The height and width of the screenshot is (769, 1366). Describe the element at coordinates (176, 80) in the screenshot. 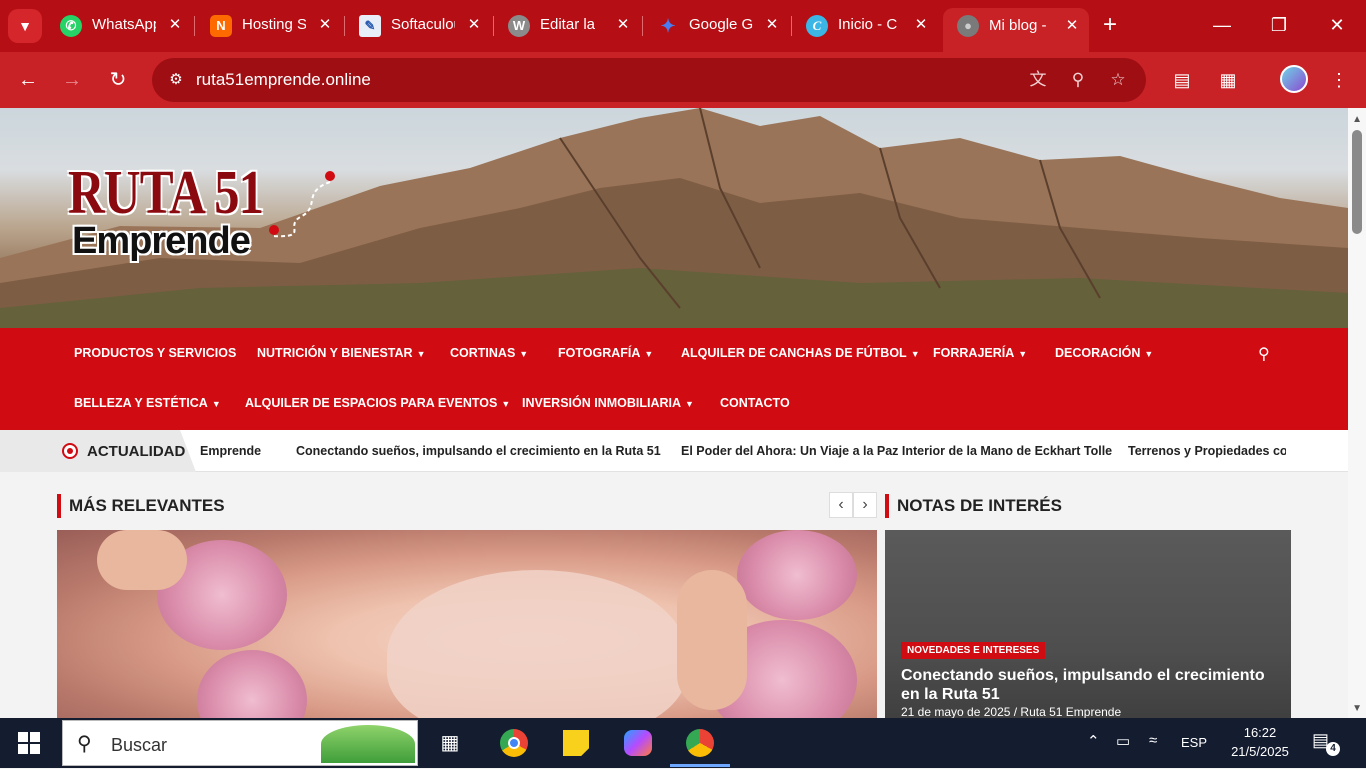

I see `site-settings-icon: ⚙` at that location.